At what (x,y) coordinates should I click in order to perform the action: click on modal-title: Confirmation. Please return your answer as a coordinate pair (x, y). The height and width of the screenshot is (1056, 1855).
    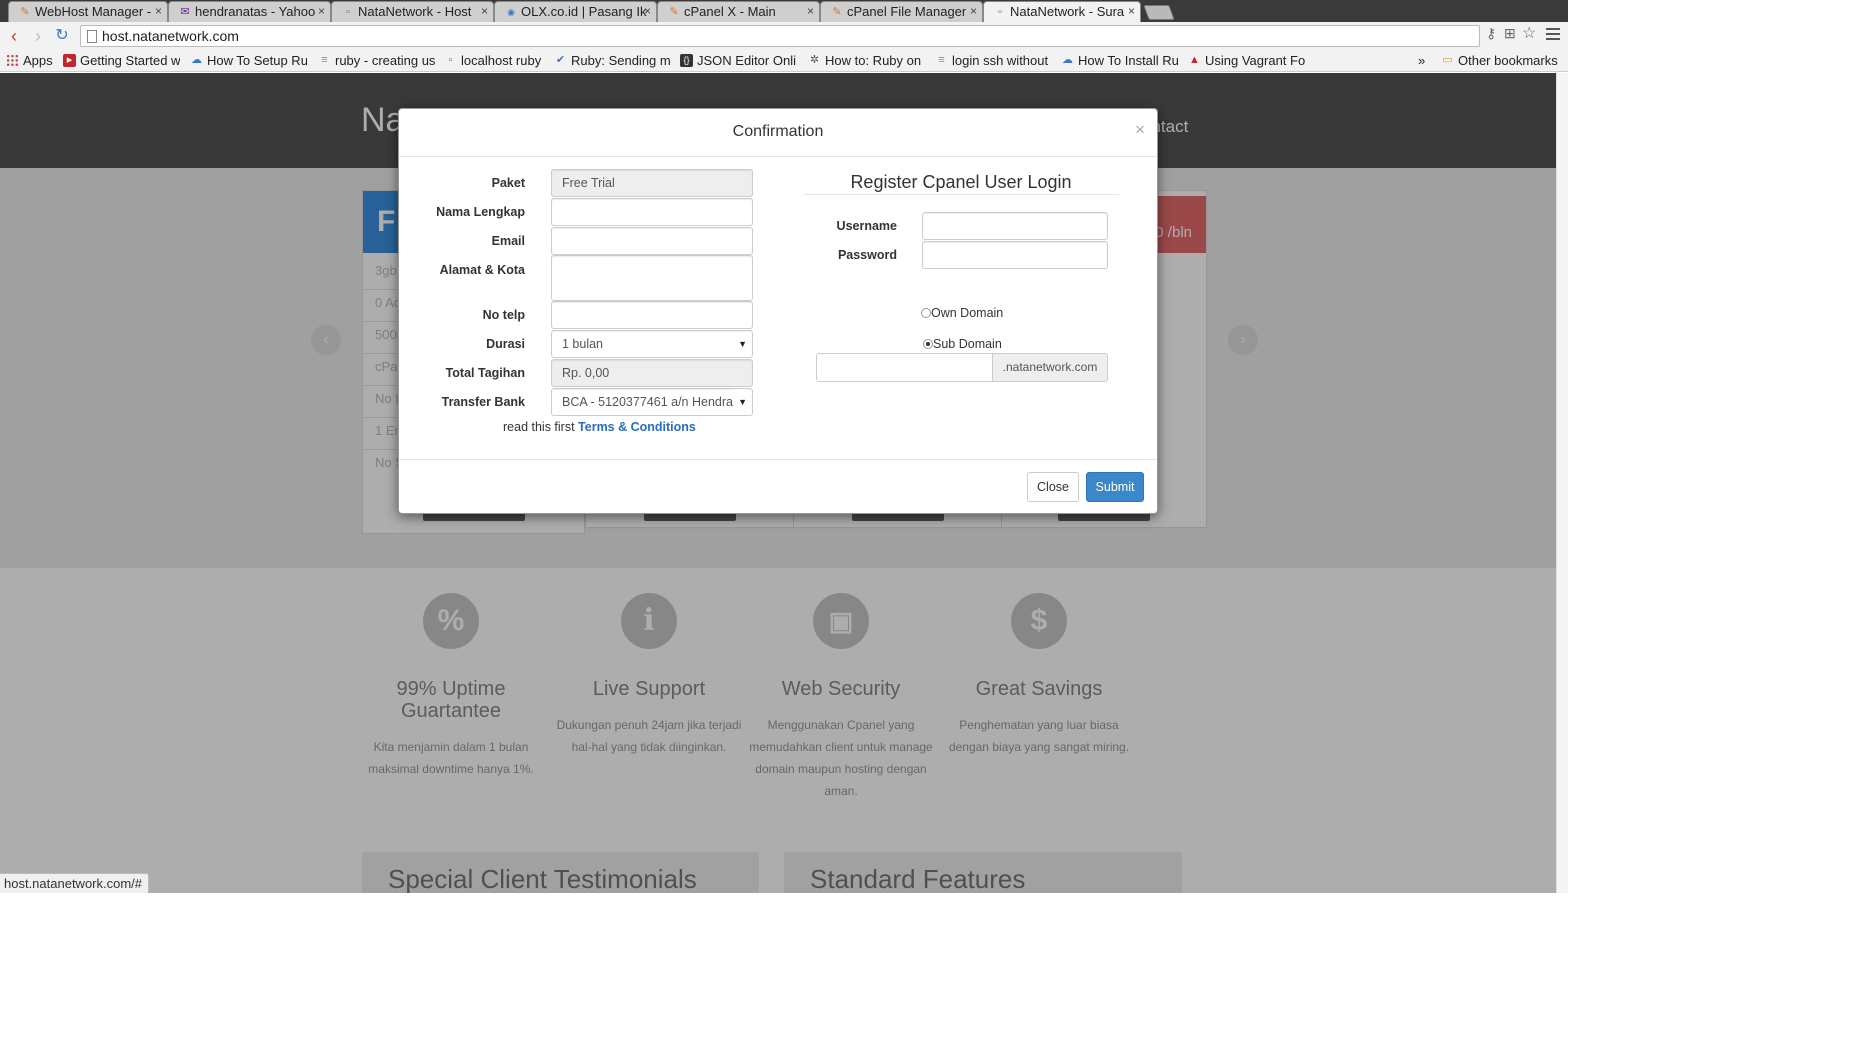
    Looking at the image, I should click on (778, 131).